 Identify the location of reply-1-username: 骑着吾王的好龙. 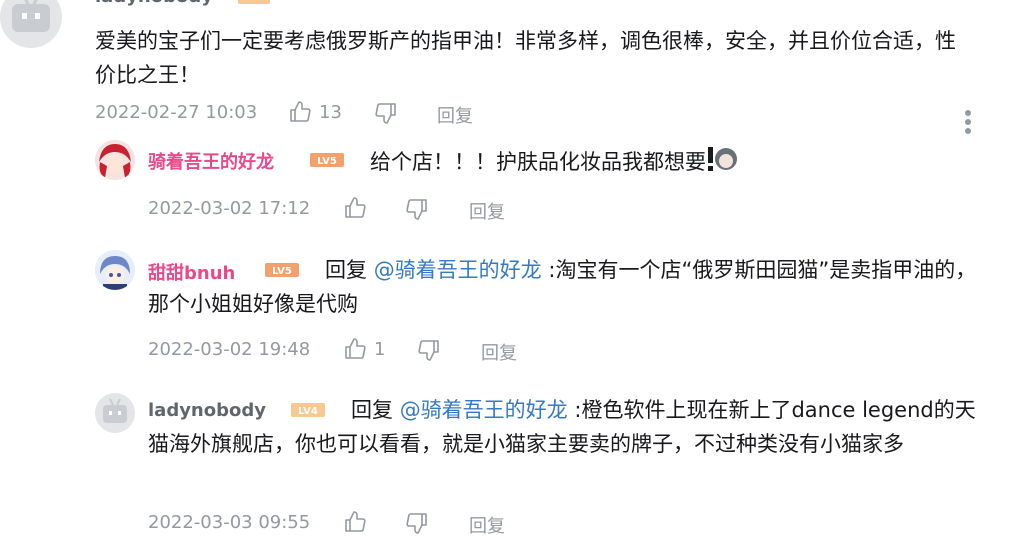
(211, 161).